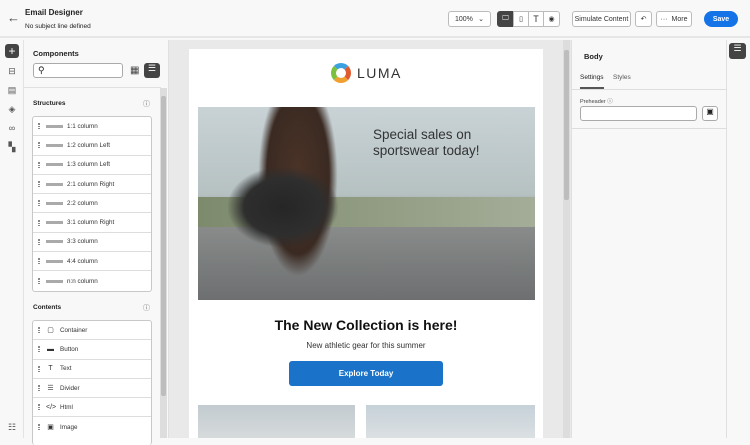 This screenshot has height=445, width=750. What do you see at coordinates (78, 70) in the screenshot?
I see `search-input: ⚲` at bounding box center [78, 70].